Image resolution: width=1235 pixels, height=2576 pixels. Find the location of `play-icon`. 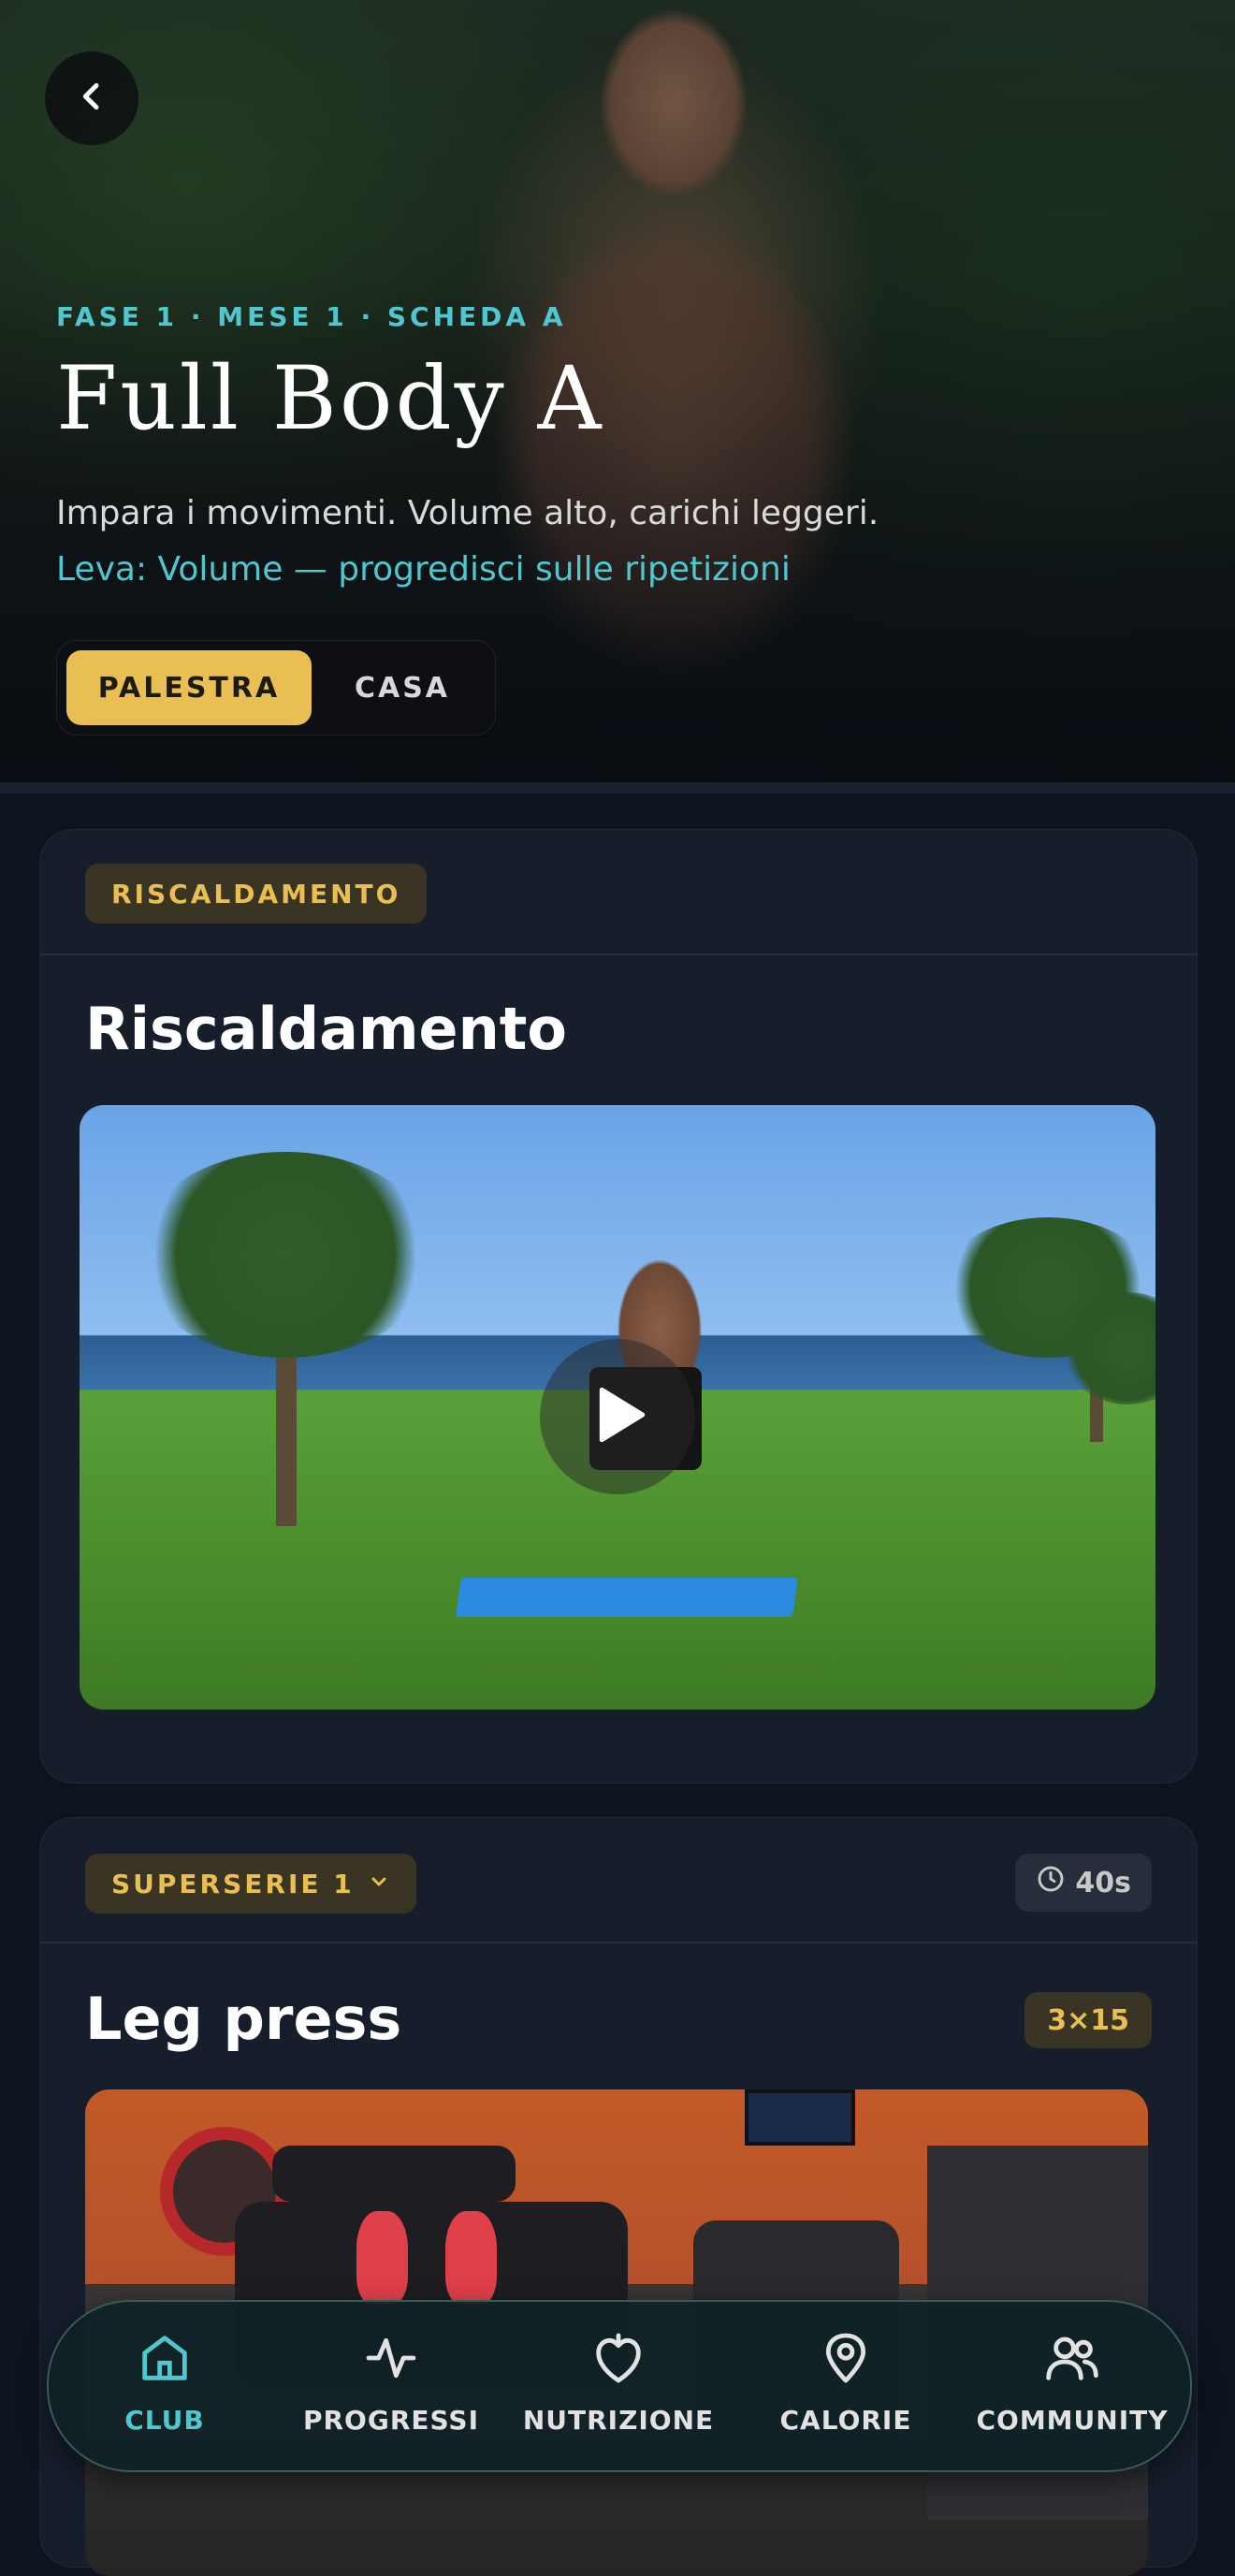

play-icon is located at coordinates (618, 1416).